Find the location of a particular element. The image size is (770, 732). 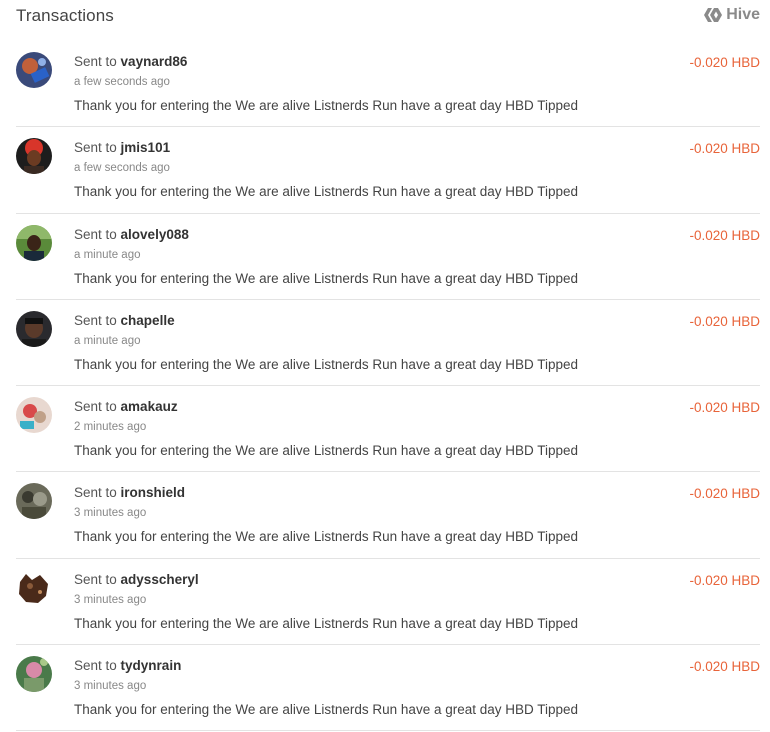

recipient-line: Sent to jmis101 is located at coordinates (122, 147).